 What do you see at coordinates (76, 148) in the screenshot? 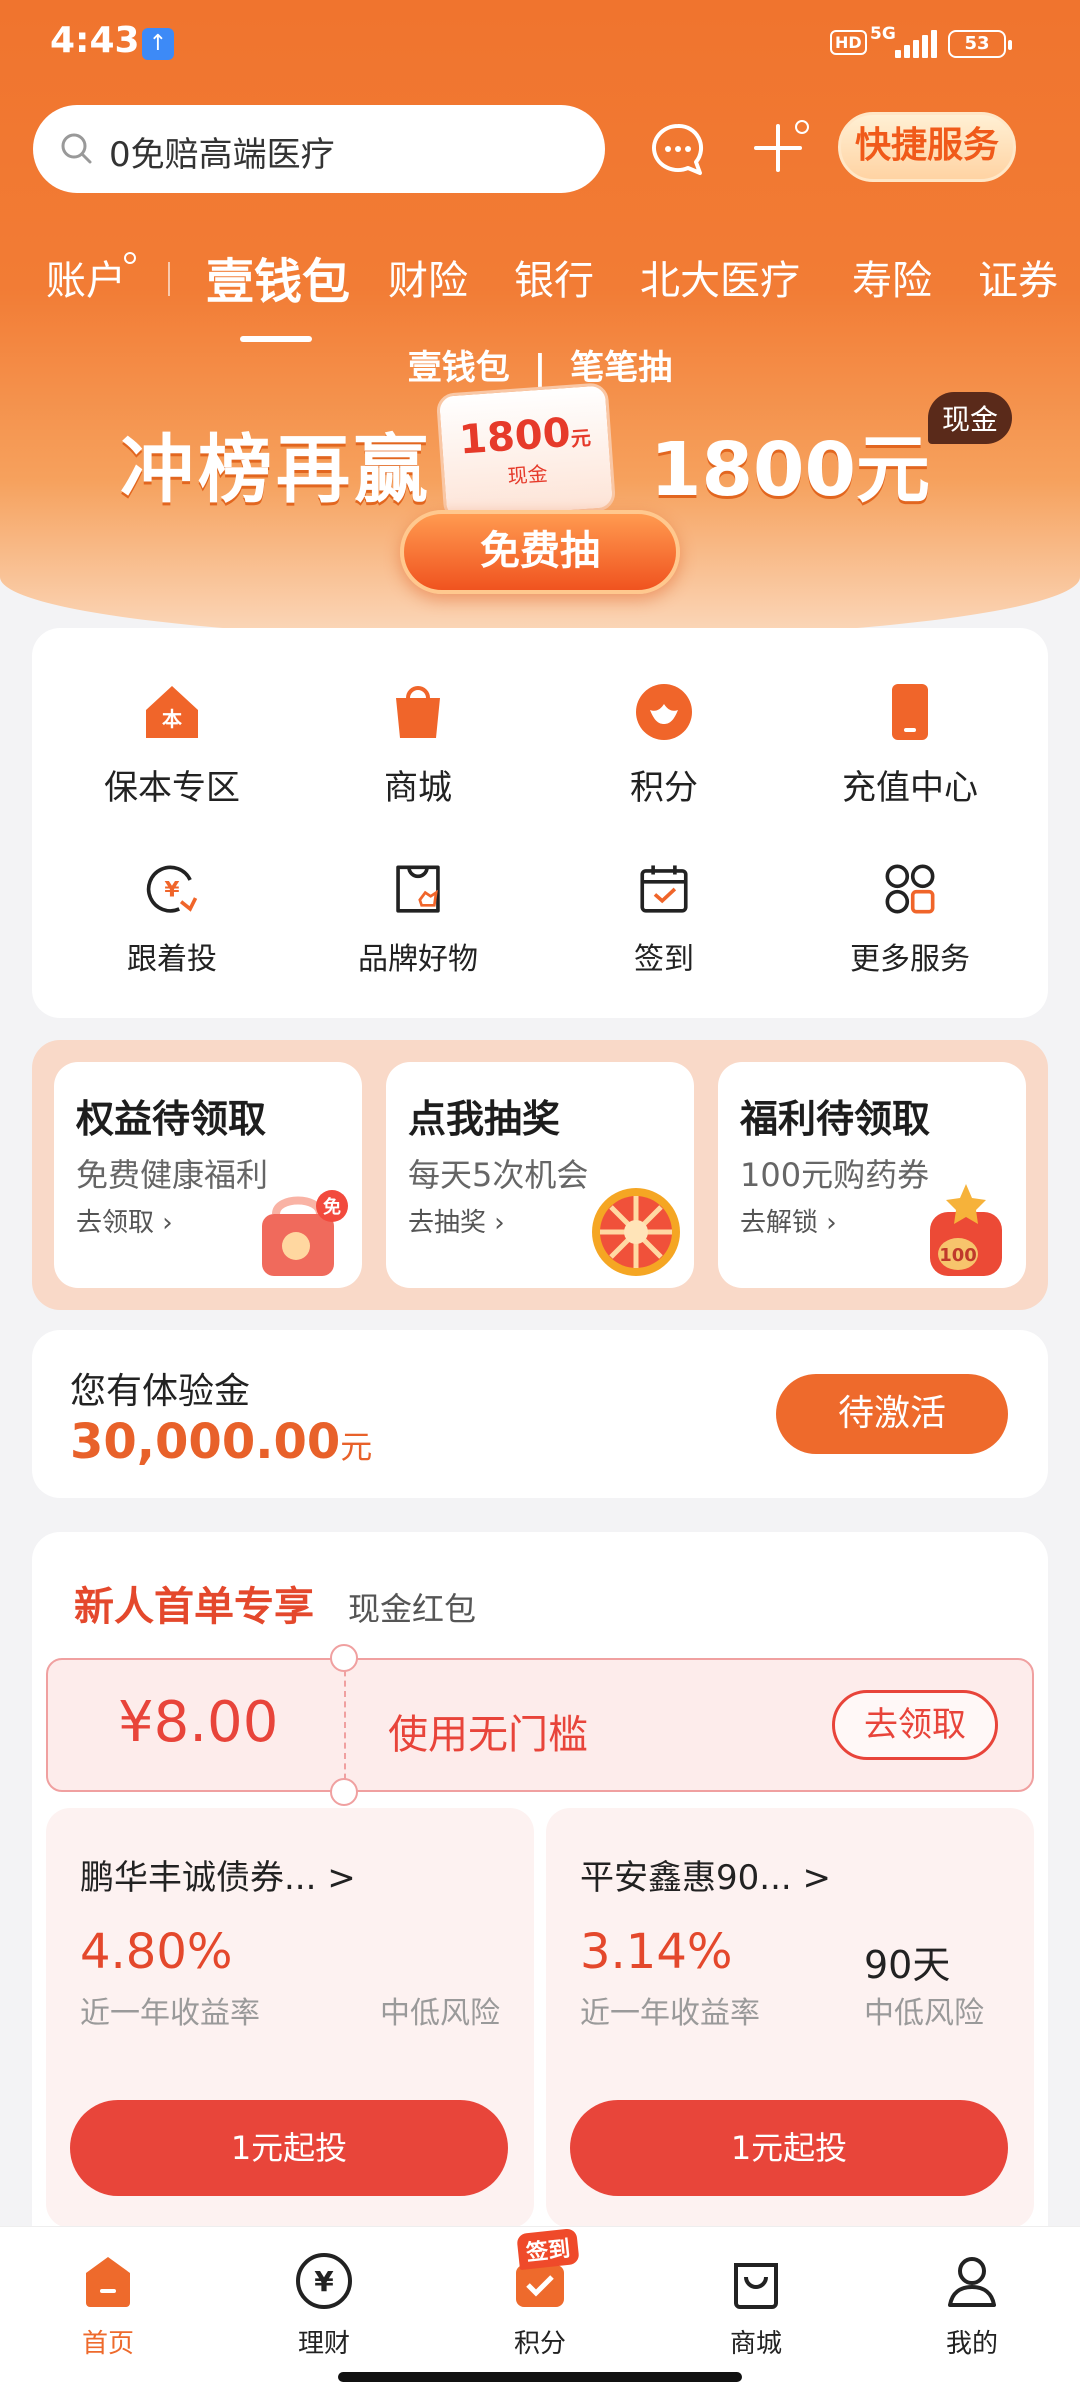
I see `search-icon` at bounding box center [76, 148].